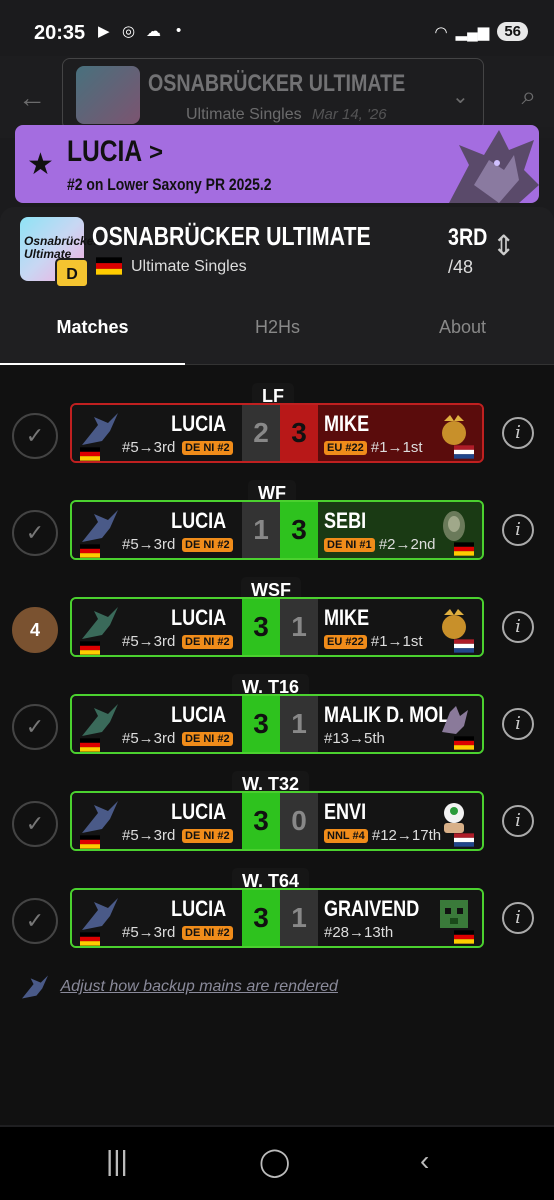 This screenshot has height=1200, width=554. I want to click on set-number-badge: 4, so click(35, 630).